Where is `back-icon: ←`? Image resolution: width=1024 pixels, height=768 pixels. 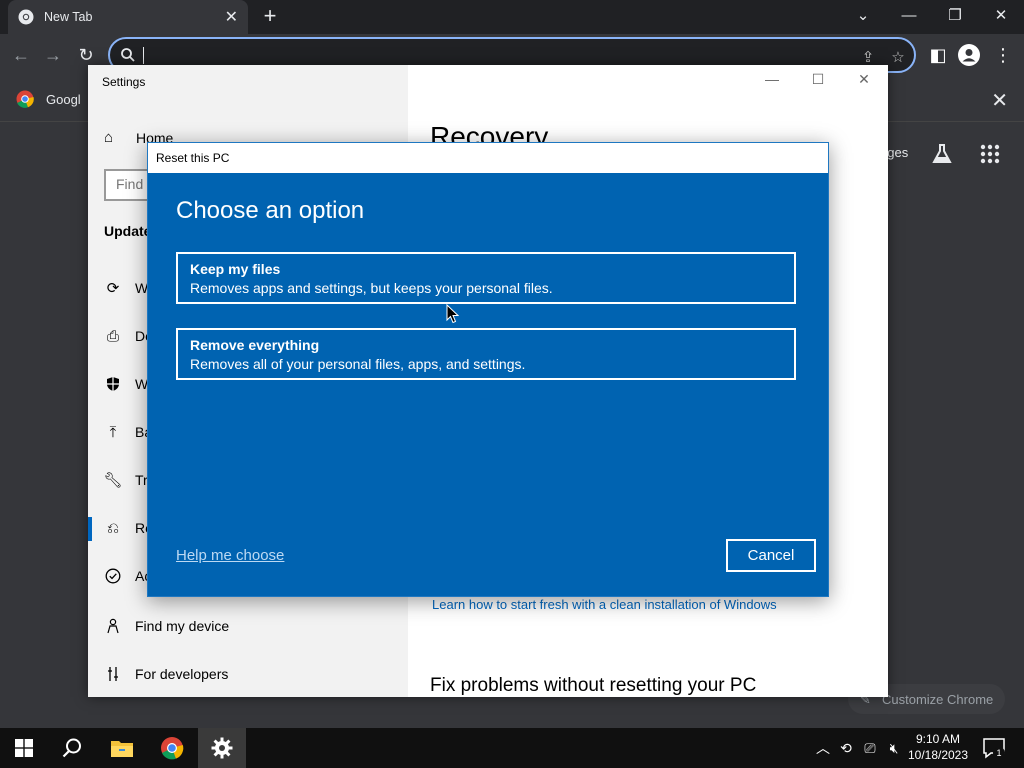 back-icon: ← is located at coordinates (21, 55).